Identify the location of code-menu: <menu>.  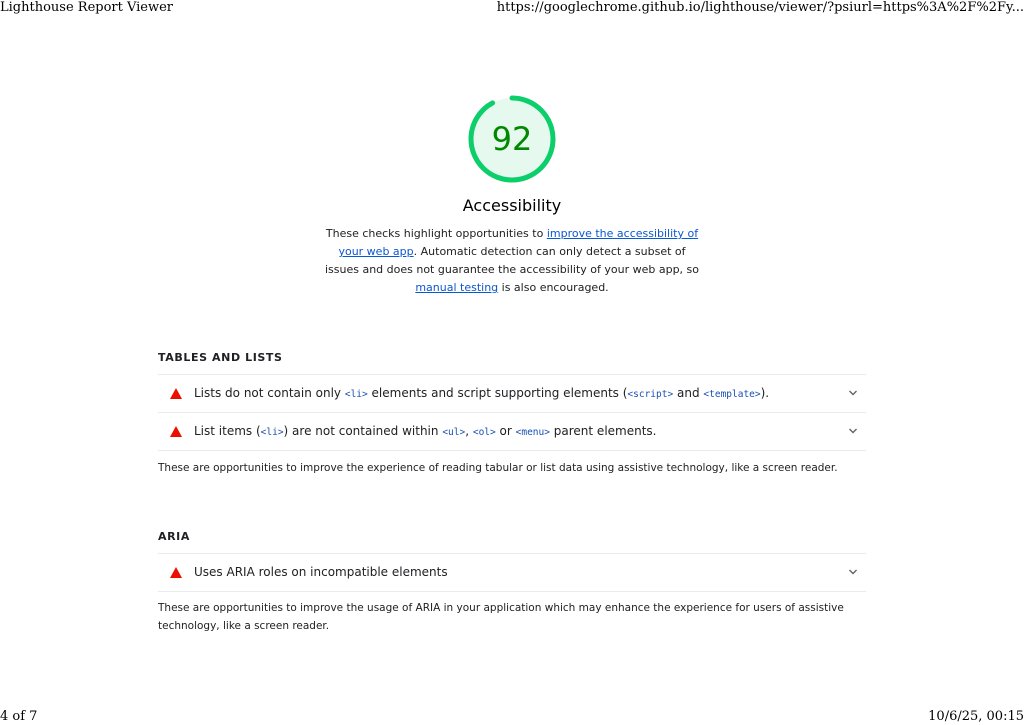
(532, 432).